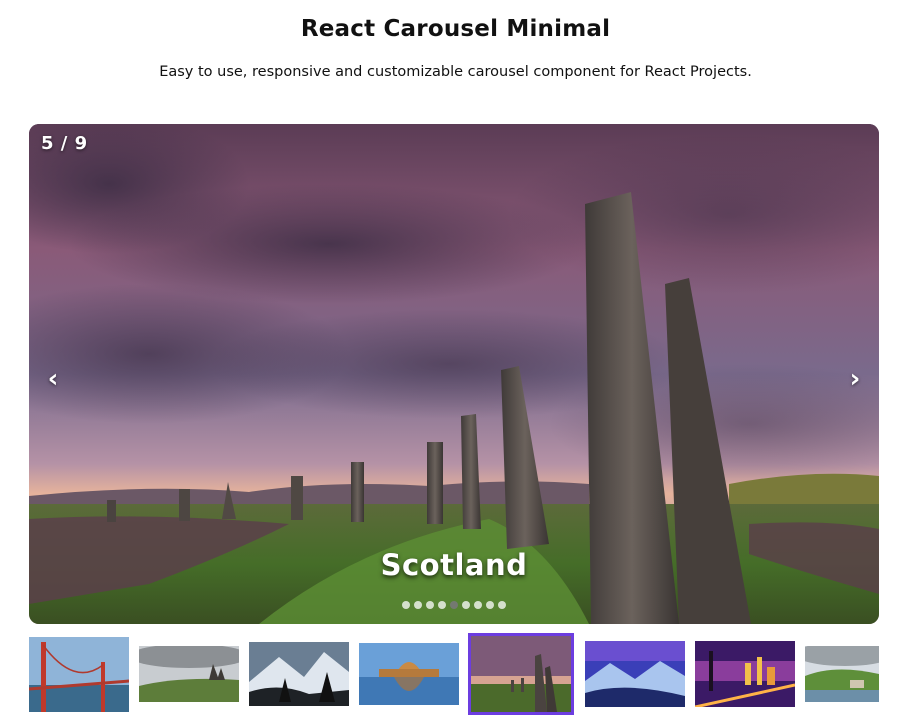 Image resolution: width=911 pixels, height=727 pixels. Describe the element at coordinates (53, 379) in the screenshot. I see `previous-arrow-icon: ‹` at that location.